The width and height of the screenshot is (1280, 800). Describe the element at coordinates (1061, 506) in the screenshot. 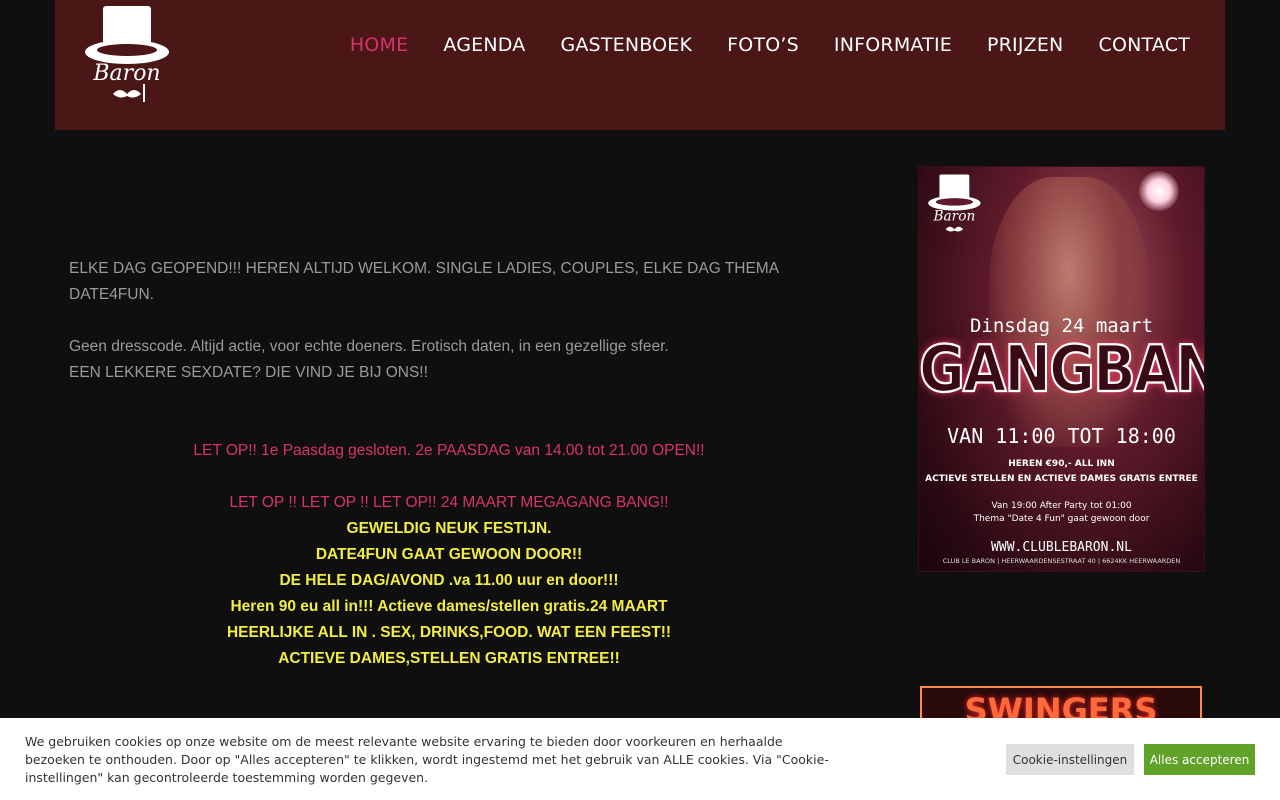

I see `poster-afterparty: Van 19:00 After Party tot 01:00` at that location.